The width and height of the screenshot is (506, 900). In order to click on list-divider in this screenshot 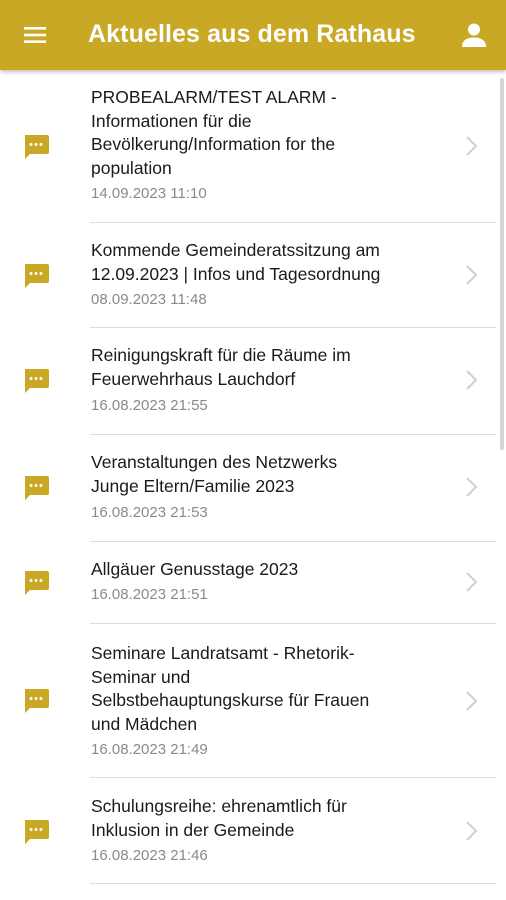, I will do `click(293, 883)`.